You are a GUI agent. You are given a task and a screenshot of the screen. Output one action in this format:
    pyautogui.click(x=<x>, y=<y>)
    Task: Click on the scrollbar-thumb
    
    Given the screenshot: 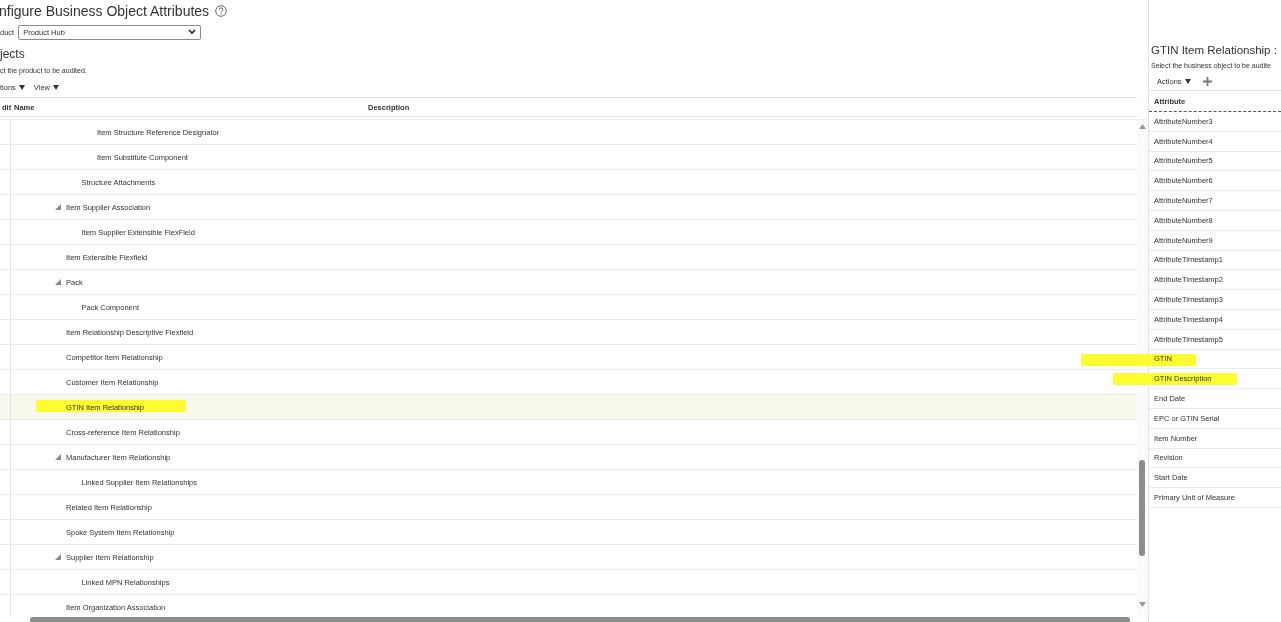 What is the action you would take?
    pyautogui.click(x=1142, y=508)
    